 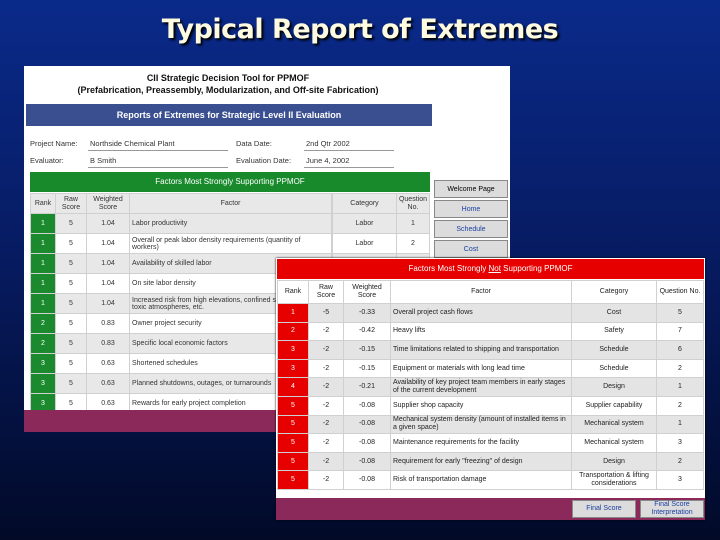 I want to click on supporting-title: Factors Most Strongly Supporting PPMOF, so click(x=230, y=182).